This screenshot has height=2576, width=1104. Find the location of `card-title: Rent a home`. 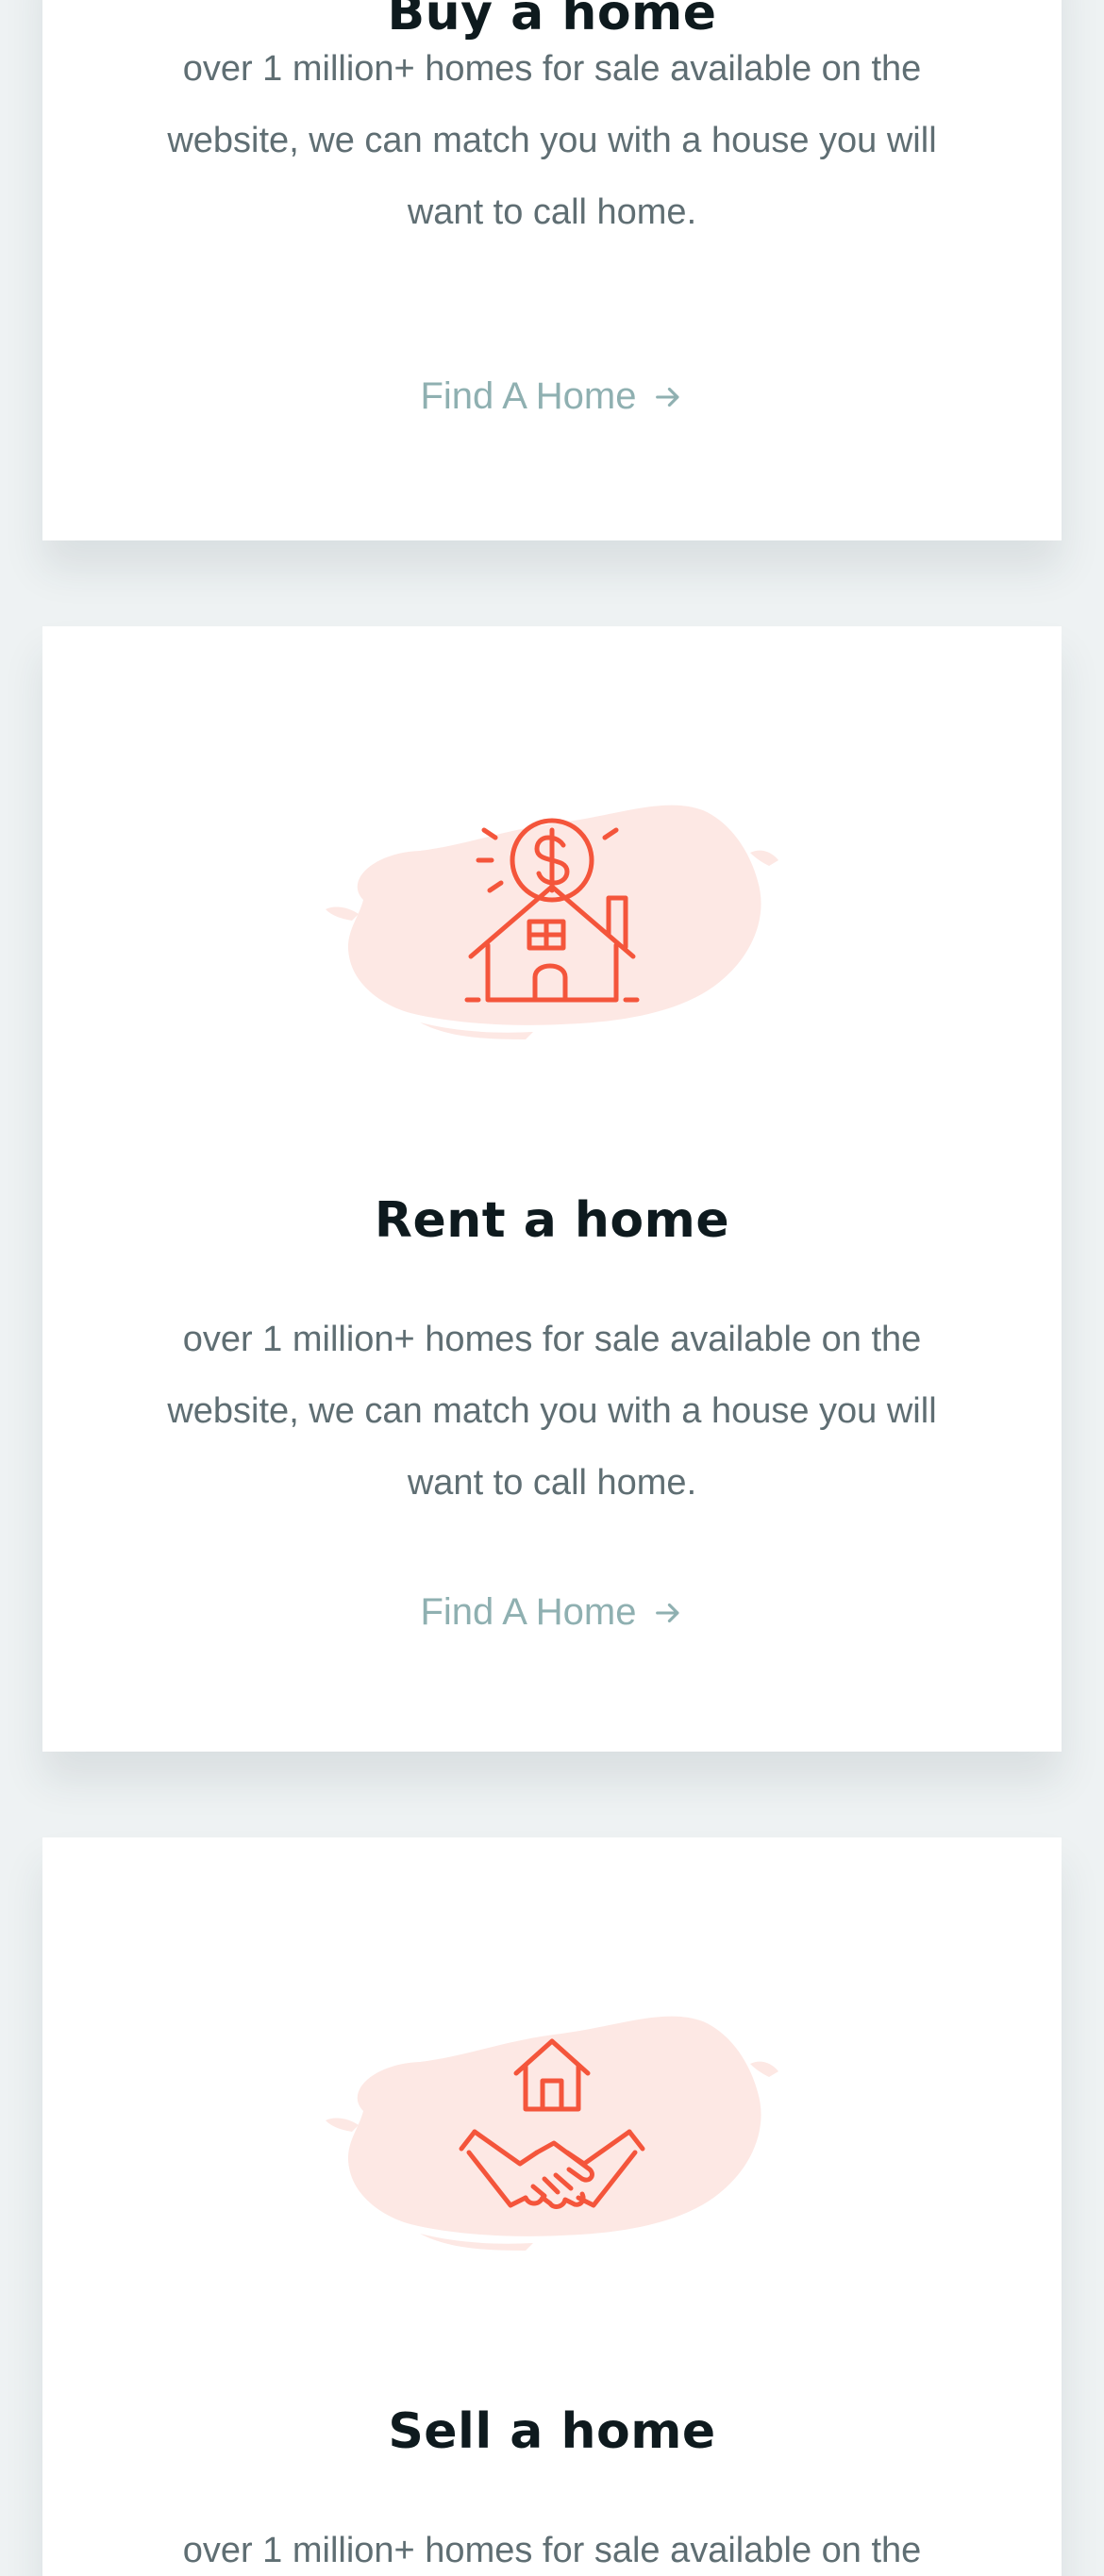

card-title: Rent a home is located at coordinates (552, 1221).